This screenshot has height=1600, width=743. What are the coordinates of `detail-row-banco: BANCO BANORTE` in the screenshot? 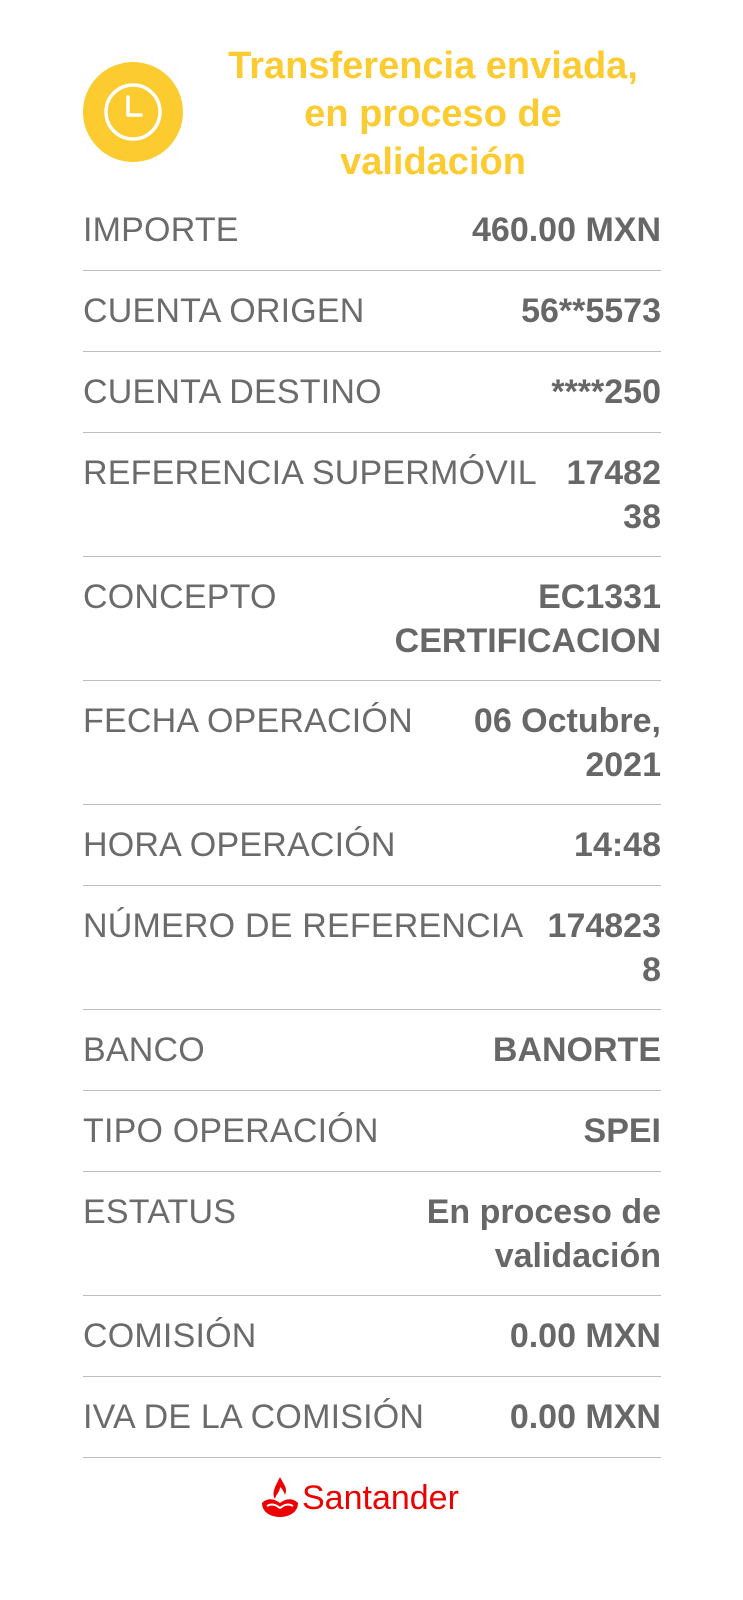 It's located at (372, 1050).